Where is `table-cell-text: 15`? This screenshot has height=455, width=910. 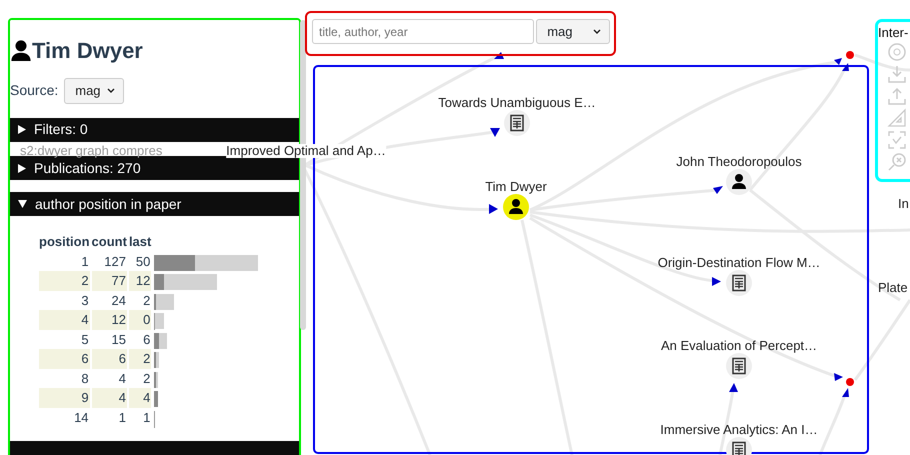
table-cell-text: 15 is located at coordinates (118, 339).